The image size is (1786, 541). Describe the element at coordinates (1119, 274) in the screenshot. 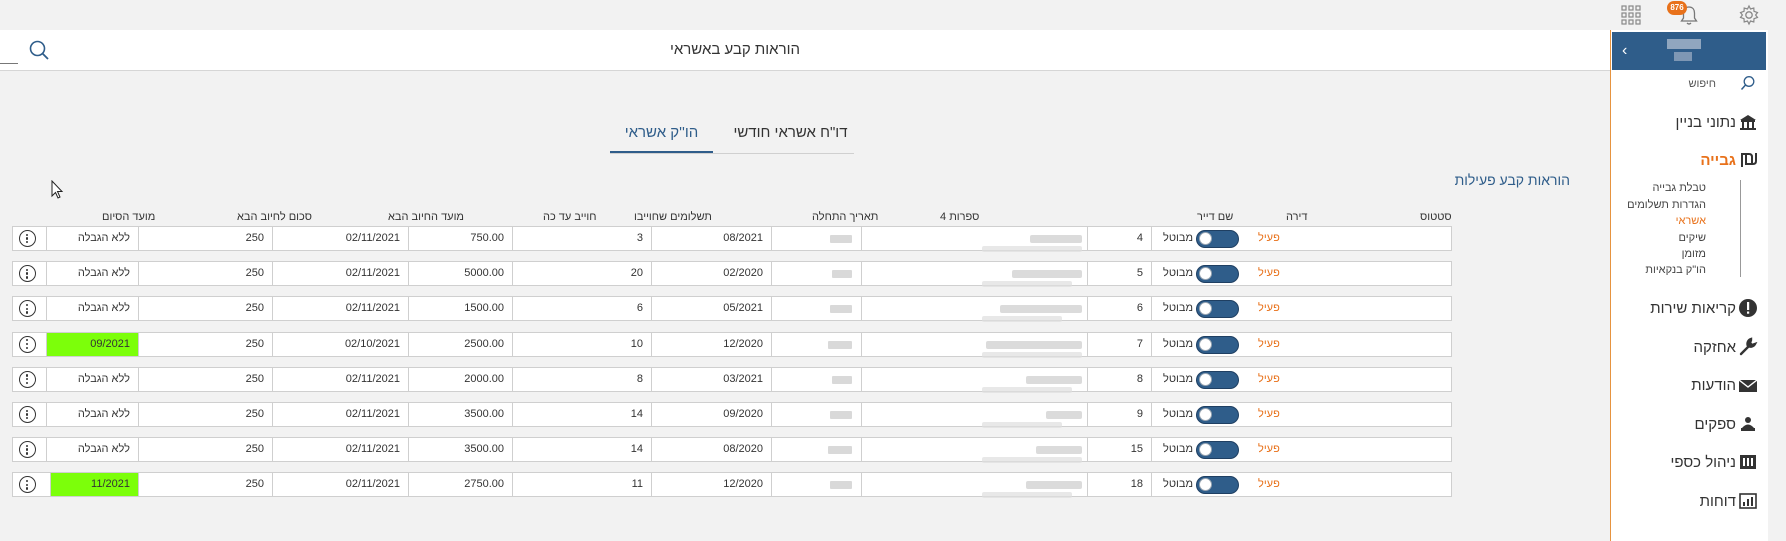

I see `cell-apartment: 5` at that location.